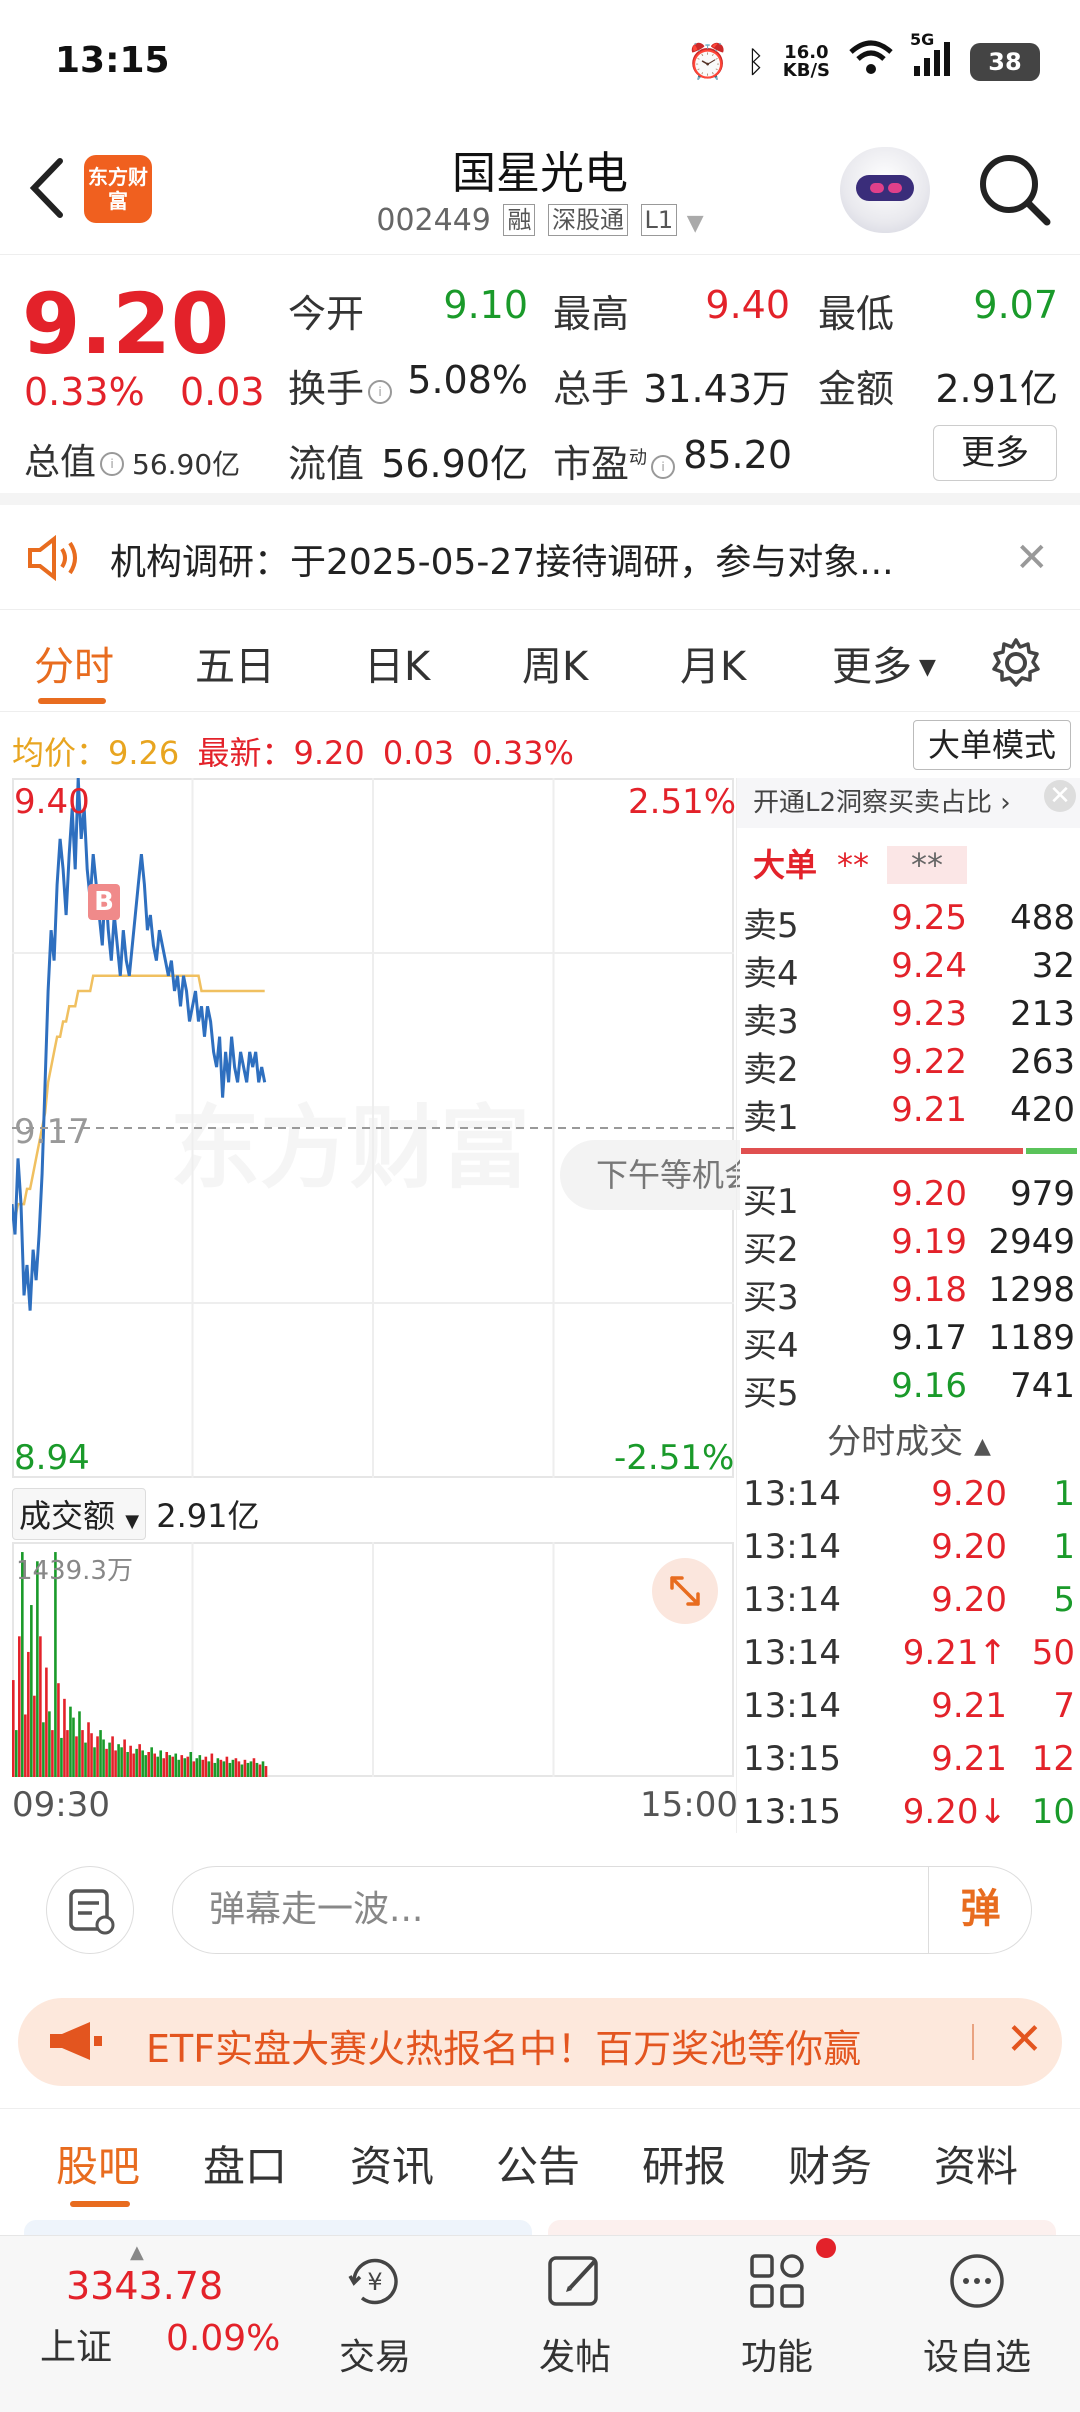 This screenshot has width=1080, height=2412. What do you see at coordinates (908, 1018) in the screenshot?
I see `ask-row: 卖3 9.23 213` at bounding box center [908, 1018].